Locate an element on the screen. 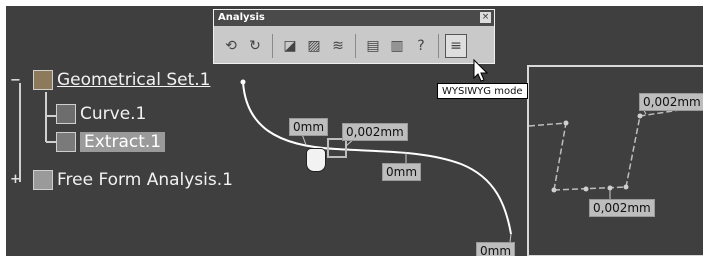 The height and width of the screenshot is (258, 708). close-icon: × is located at coordinates (485, 17).